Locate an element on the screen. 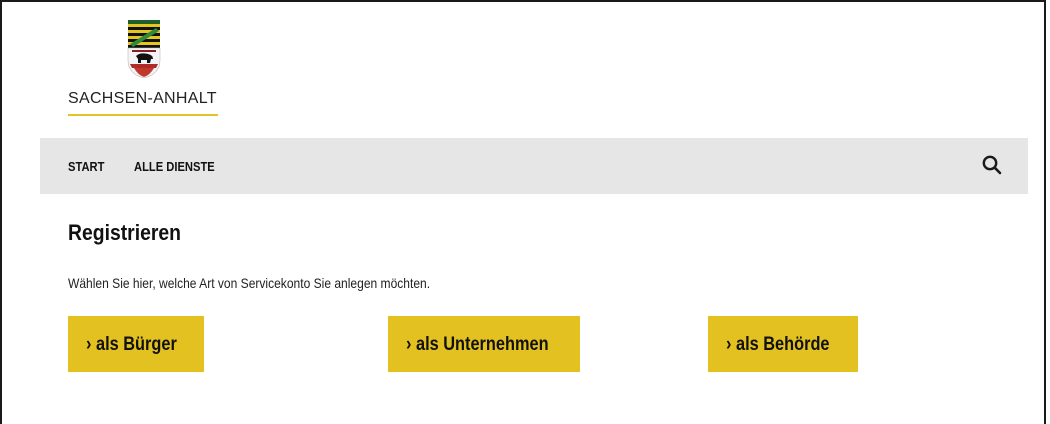 Image resolution: width=1050 pixels, height=424 pixels. nav-item-start: START is located at coordinates (86, 166).